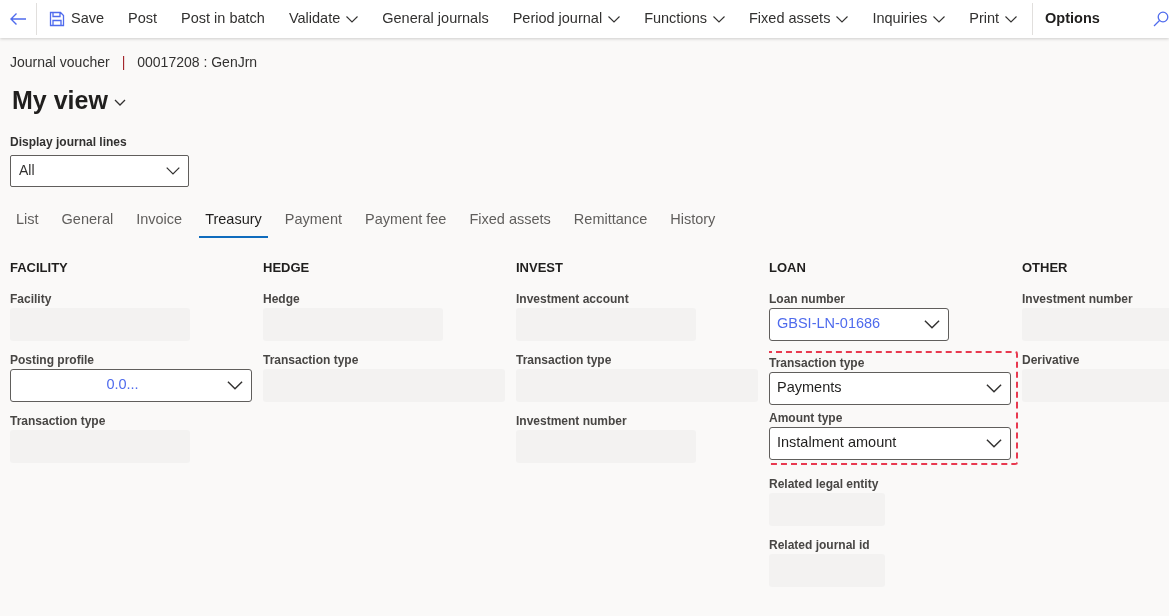 The image size is (1169, 616). I want to click on toolbar-button: Inquiries, so click(909, 19).